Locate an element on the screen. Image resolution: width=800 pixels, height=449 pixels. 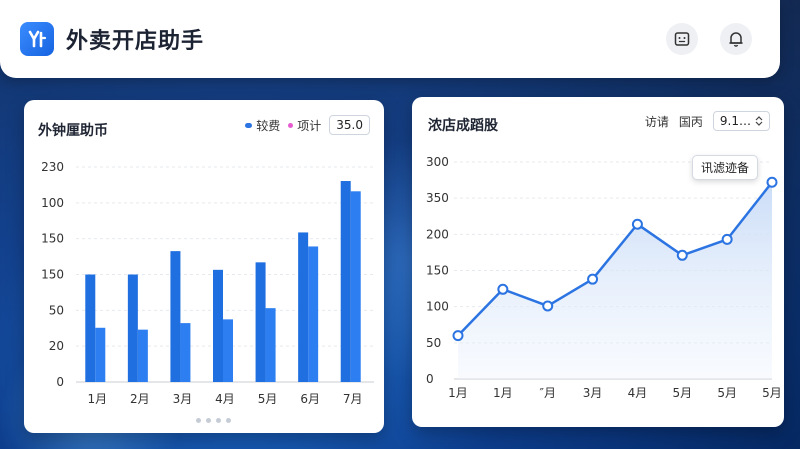
y-tick-label: 230 is located at coordinates (52, 167).